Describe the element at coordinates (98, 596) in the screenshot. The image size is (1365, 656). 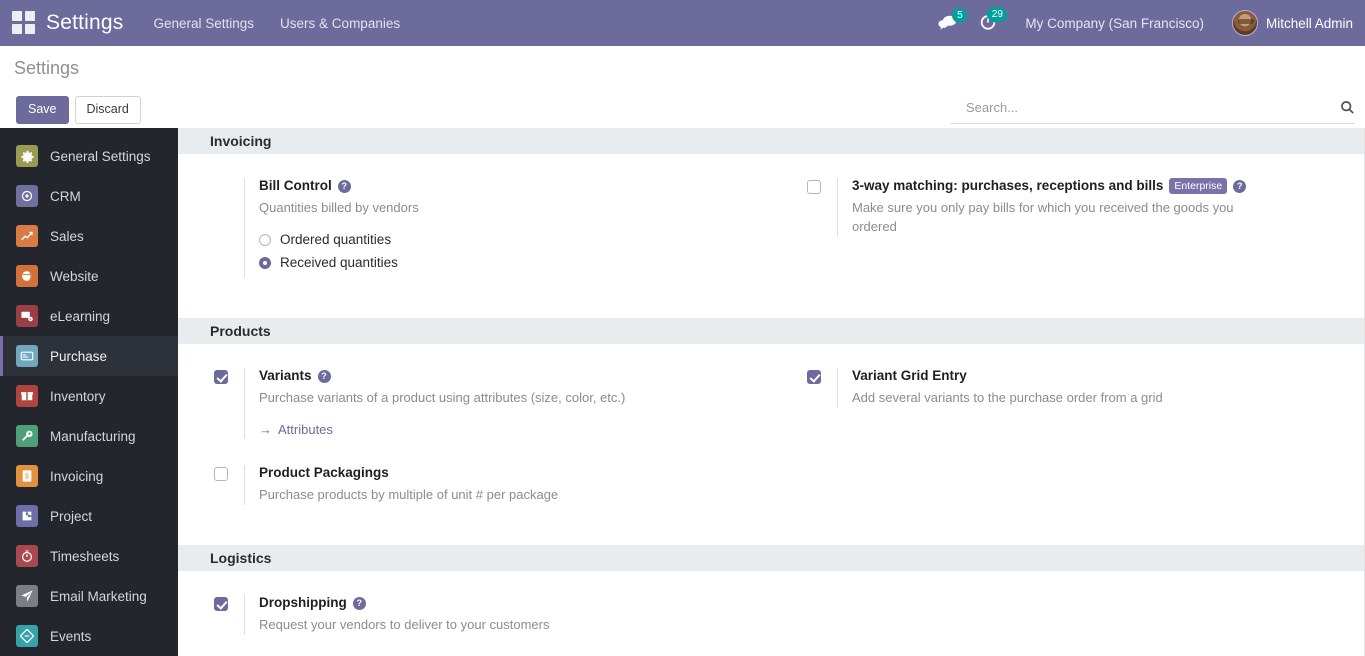
I see `sidebar-item-label: Email Marketing` at that location.